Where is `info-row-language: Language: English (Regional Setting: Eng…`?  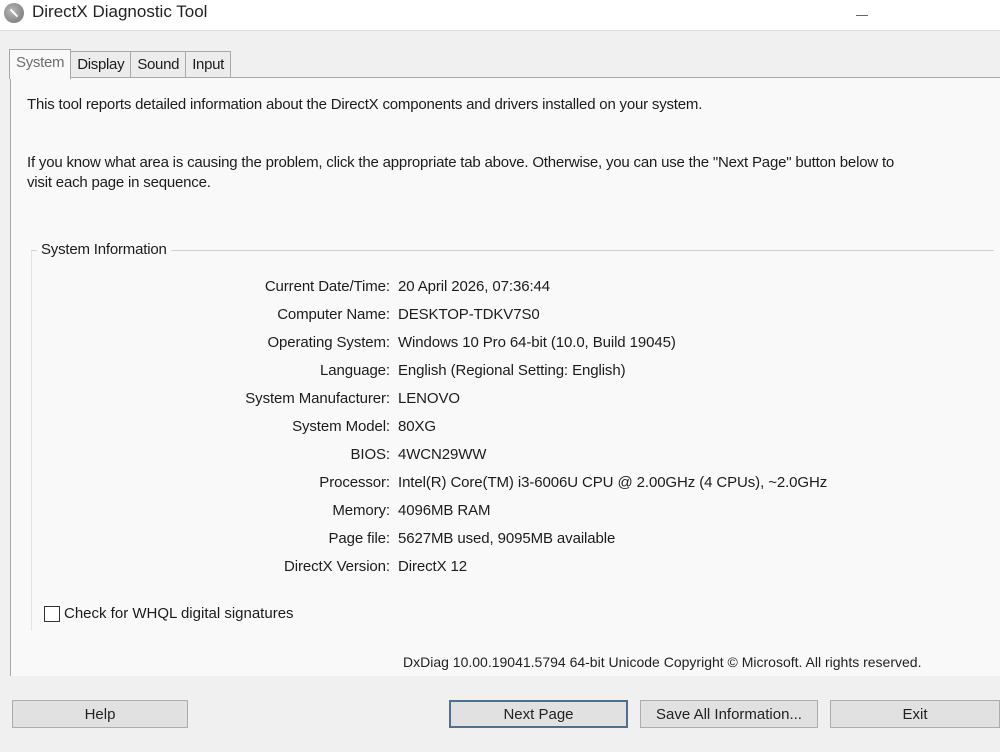
info-row-language: Language: English (Regional Setting: Eng… is located at coordinates (505, 374).